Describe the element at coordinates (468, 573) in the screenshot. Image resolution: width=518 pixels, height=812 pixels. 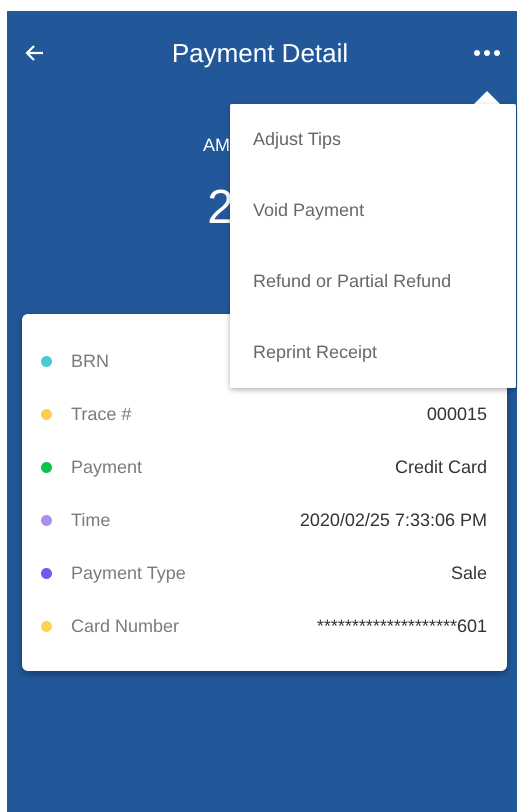
I see `detail-value: Sale` at that location.